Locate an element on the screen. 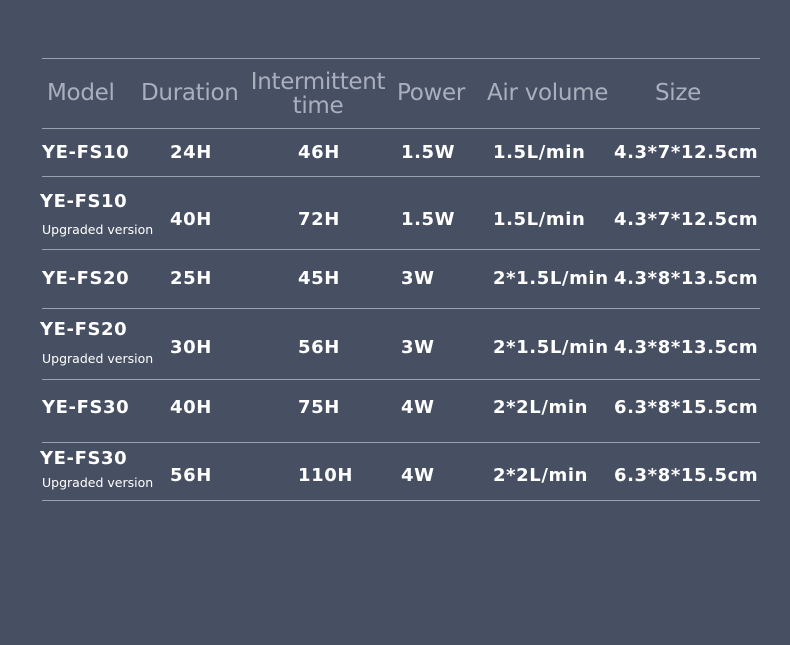  header-size: Size is located at coordinates (678, 93).